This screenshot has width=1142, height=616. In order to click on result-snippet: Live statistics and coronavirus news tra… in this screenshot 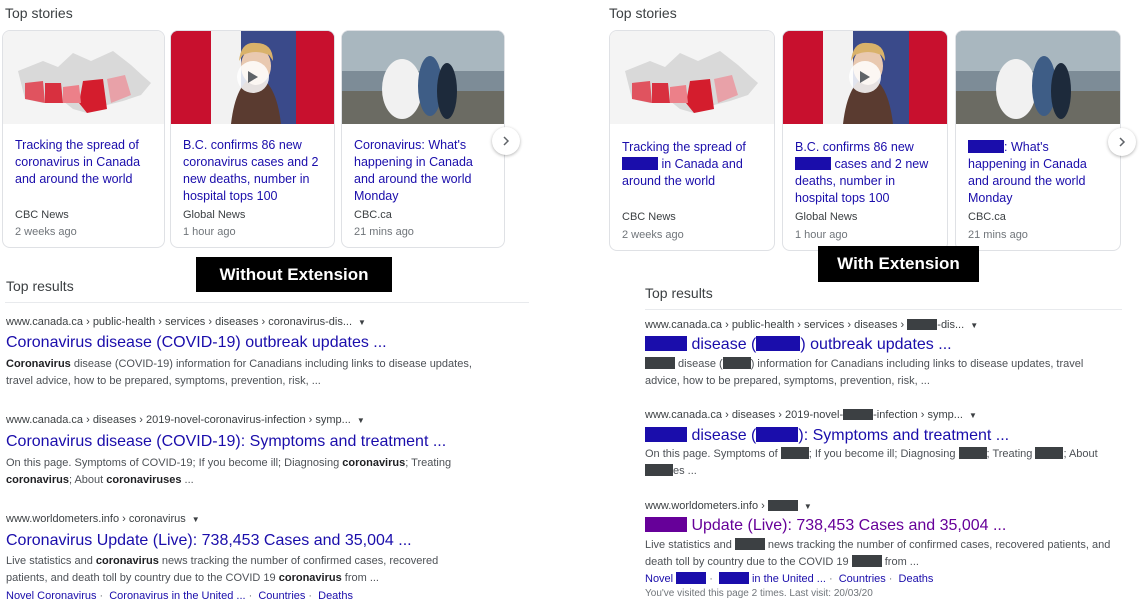, I will do `click(222, 569)`.